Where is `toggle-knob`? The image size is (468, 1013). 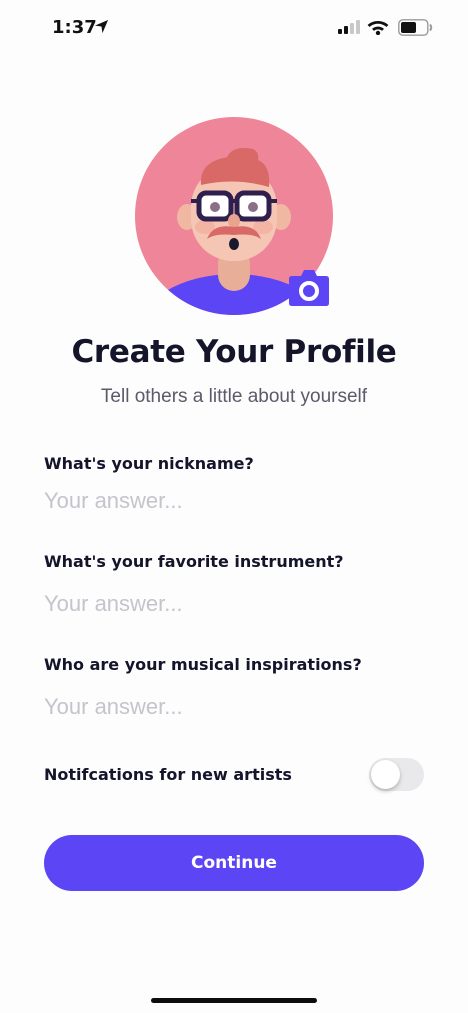
toggle-knob is located at coordinates (385, 774).